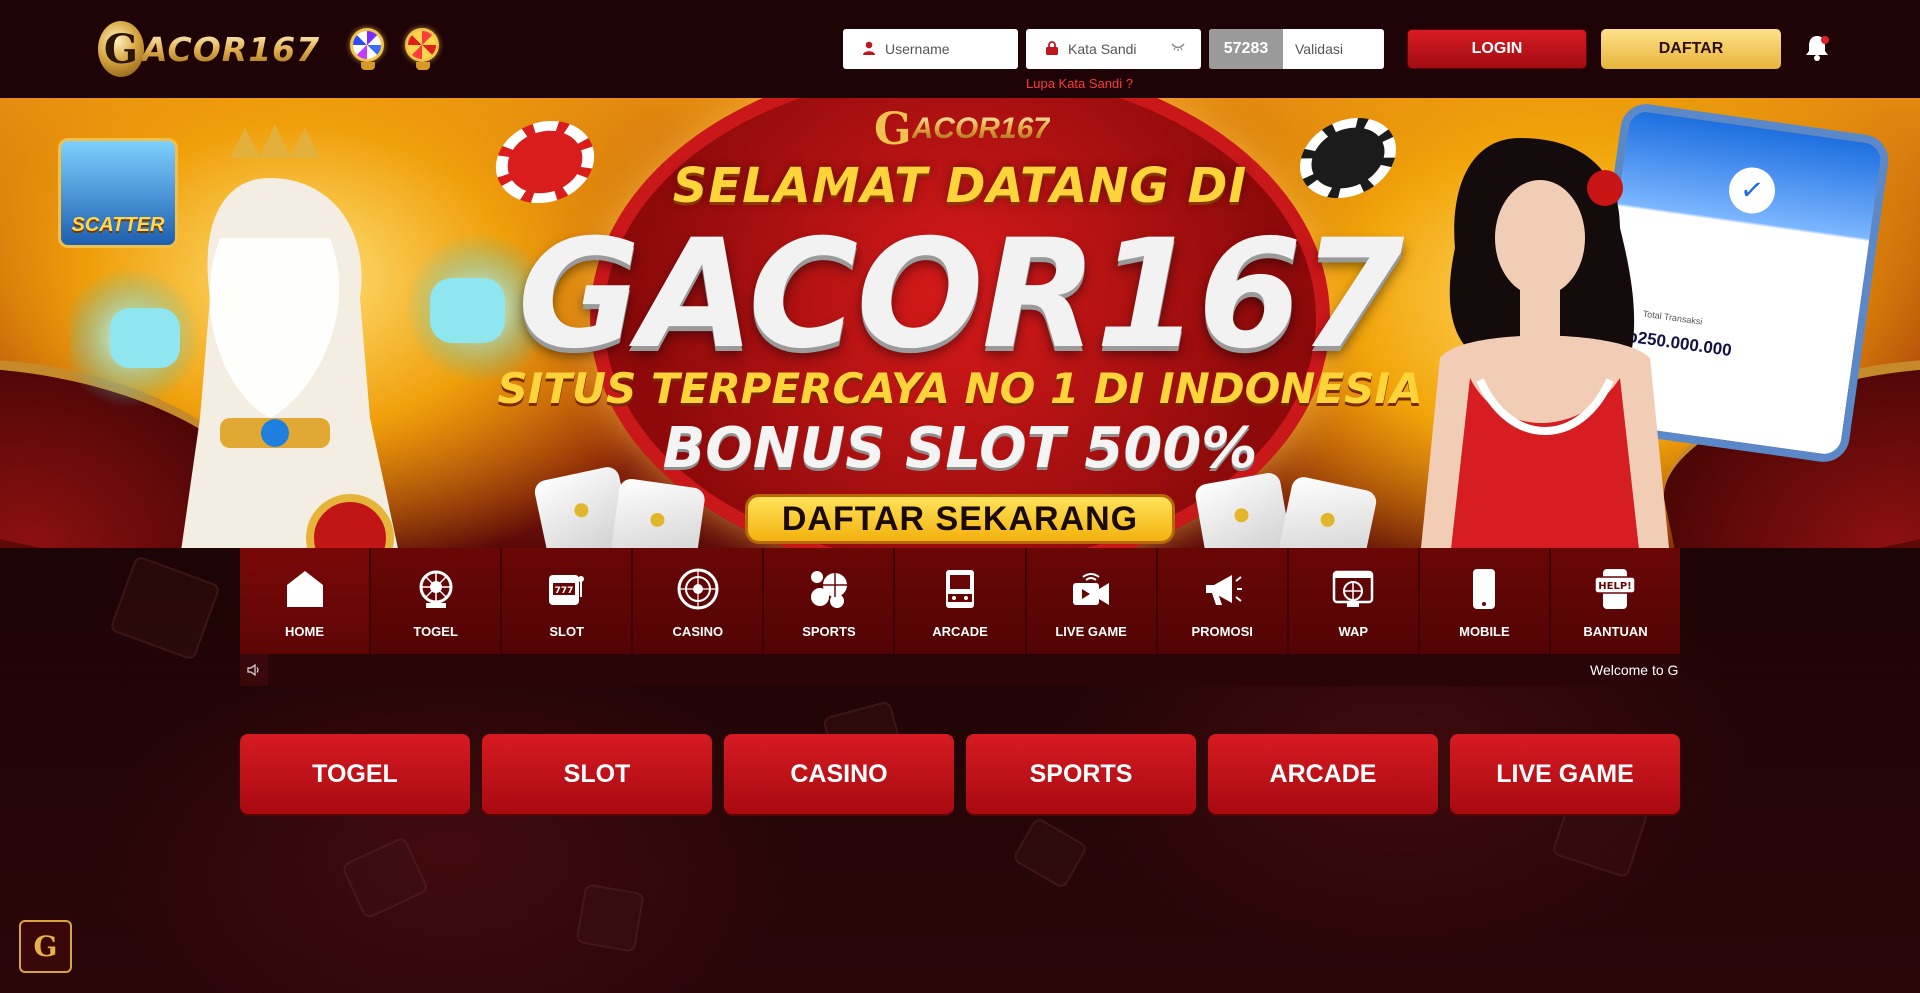  Describe the element at coordinates (1353, 589) in the screenshot. I see `web-globe-icon` at that location.